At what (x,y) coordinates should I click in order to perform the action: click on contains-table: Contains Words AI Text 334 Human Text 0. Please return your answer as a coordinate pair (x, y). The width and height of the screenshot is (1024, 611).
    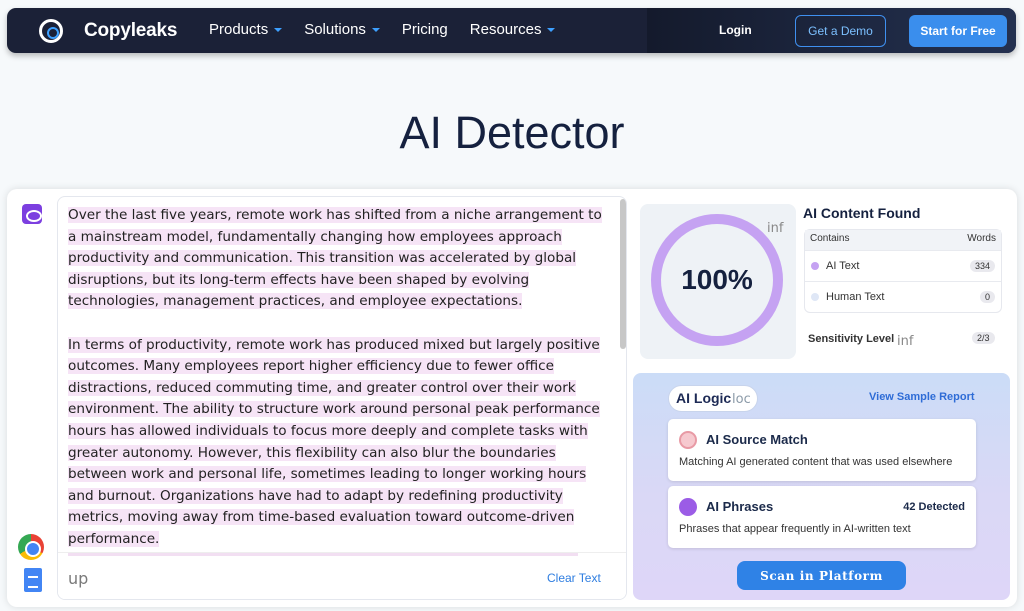
    Looking at the image, I should click on (903, 271).